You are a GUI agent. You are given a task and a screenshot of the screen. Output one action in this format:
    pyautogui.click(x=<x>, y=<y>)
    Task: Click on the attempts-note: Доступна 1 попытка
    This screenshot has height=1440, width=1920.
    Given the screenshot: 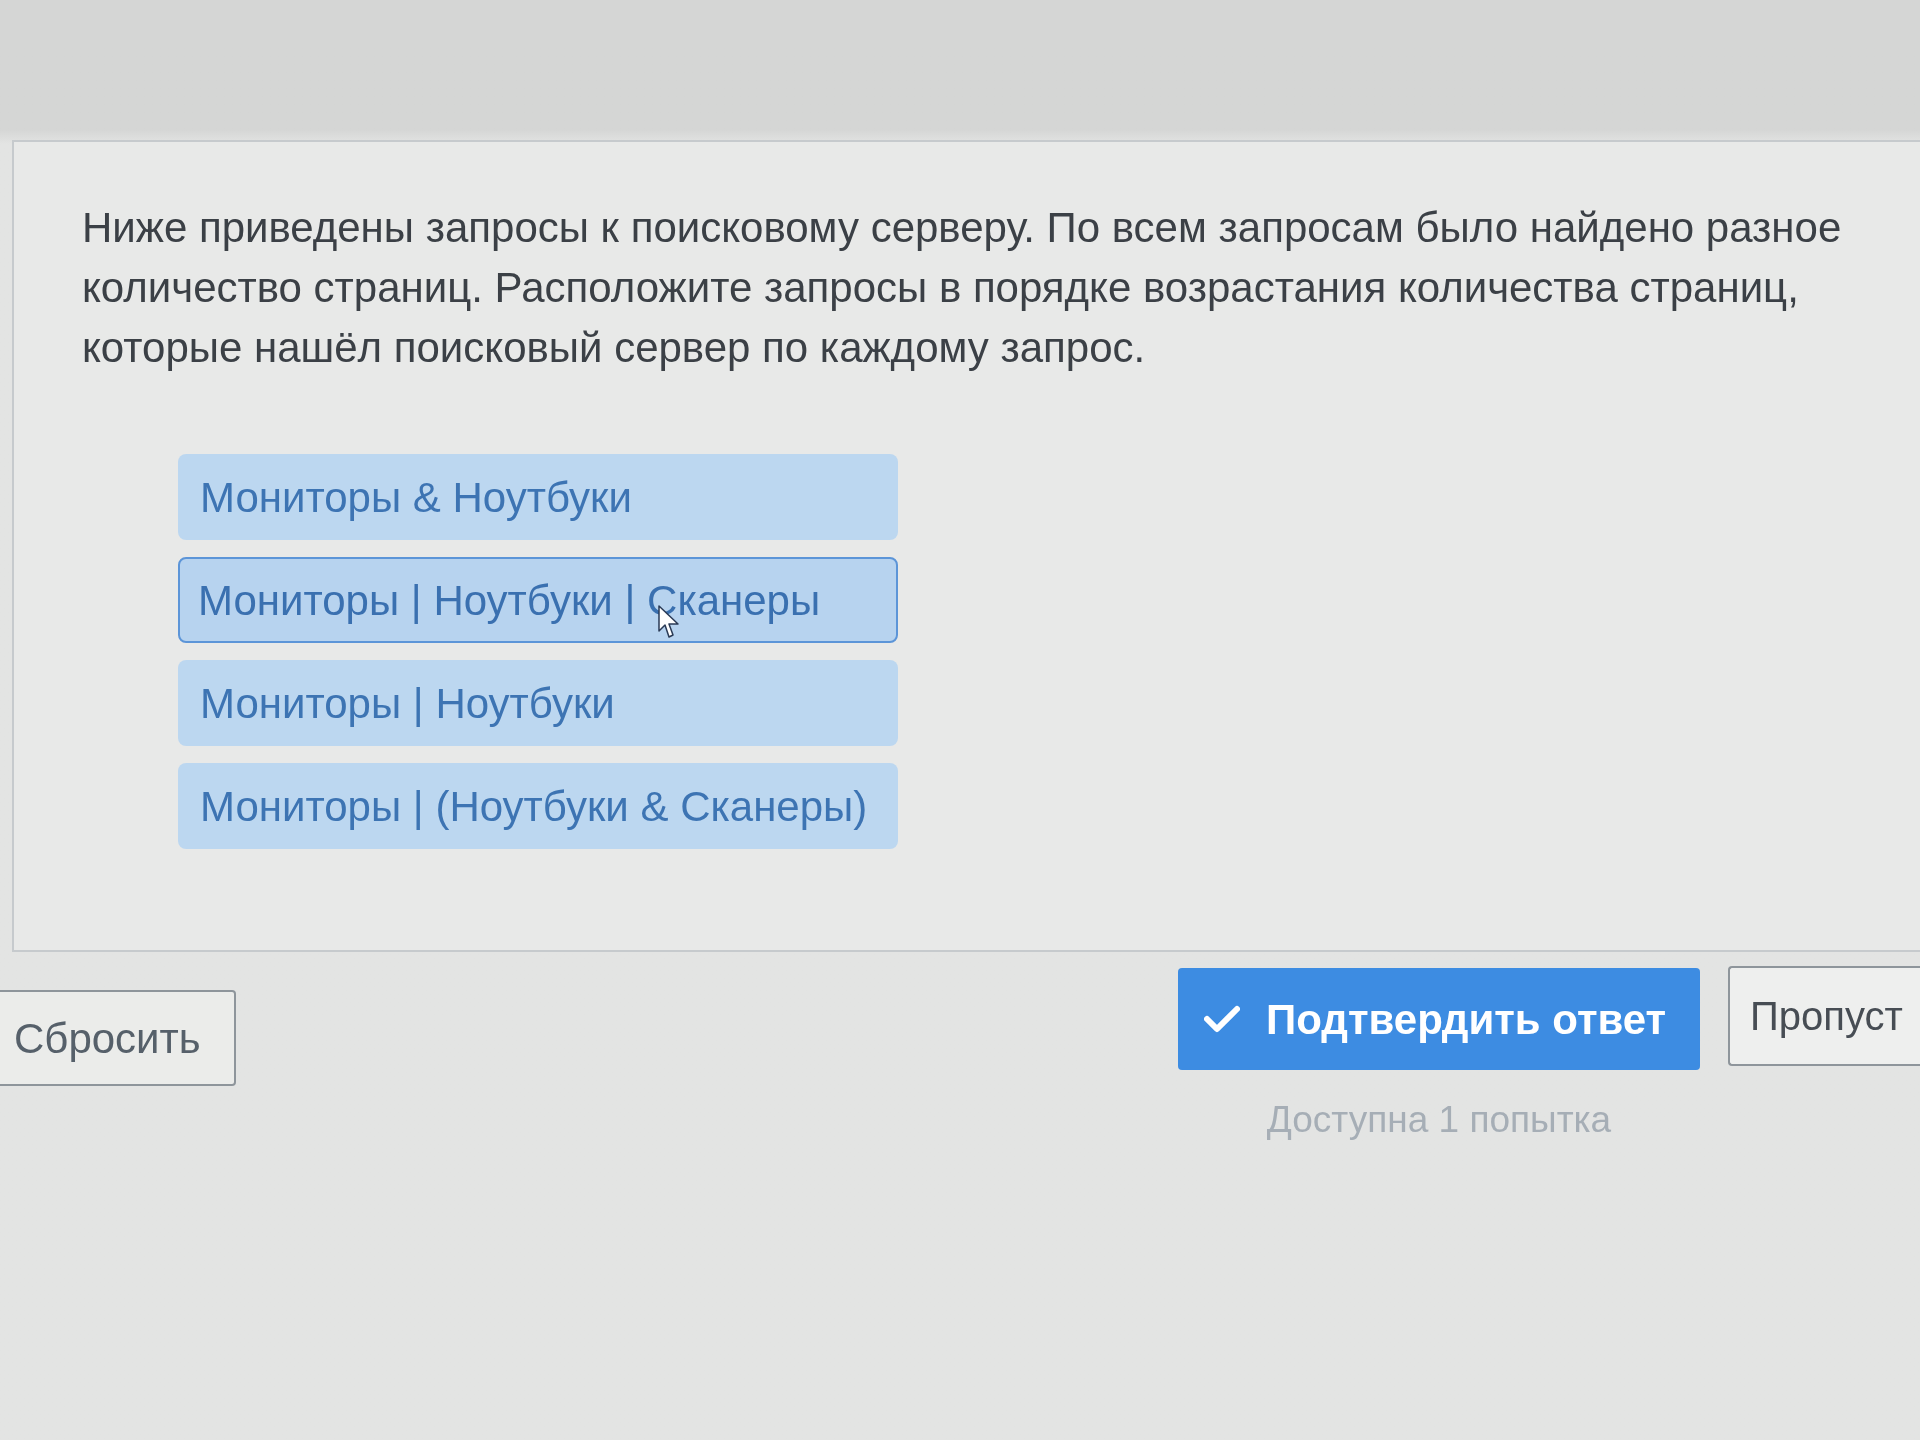 What is the action you would take?
    pyautogui.click(x=1439, y=1120)
    